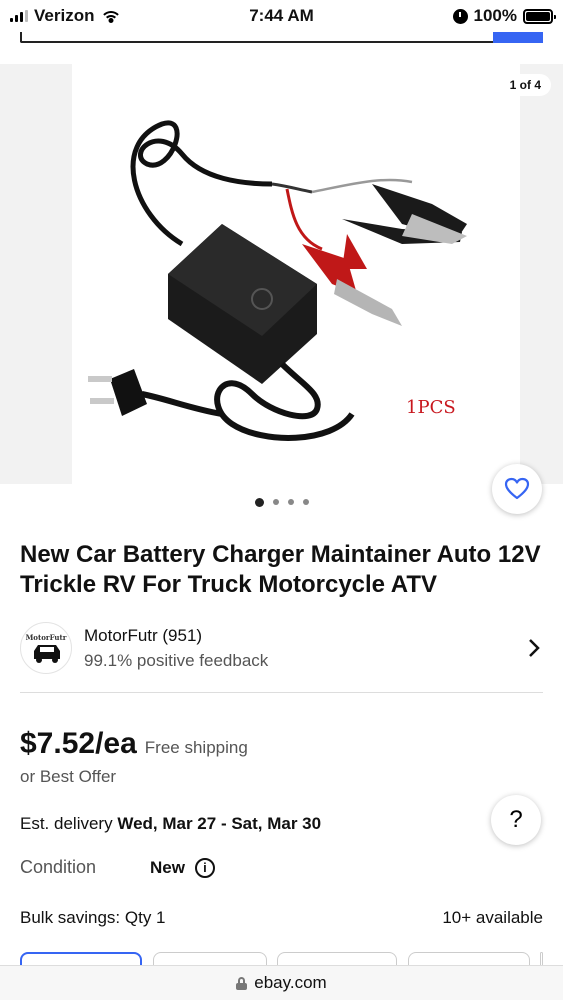 The height and width of the screenshot is (1000, 563). What do you see at coordinates (68, 776) in the screenshot?
I see `best-offer-text: or Best Offer` at bounding box center [68, 776].